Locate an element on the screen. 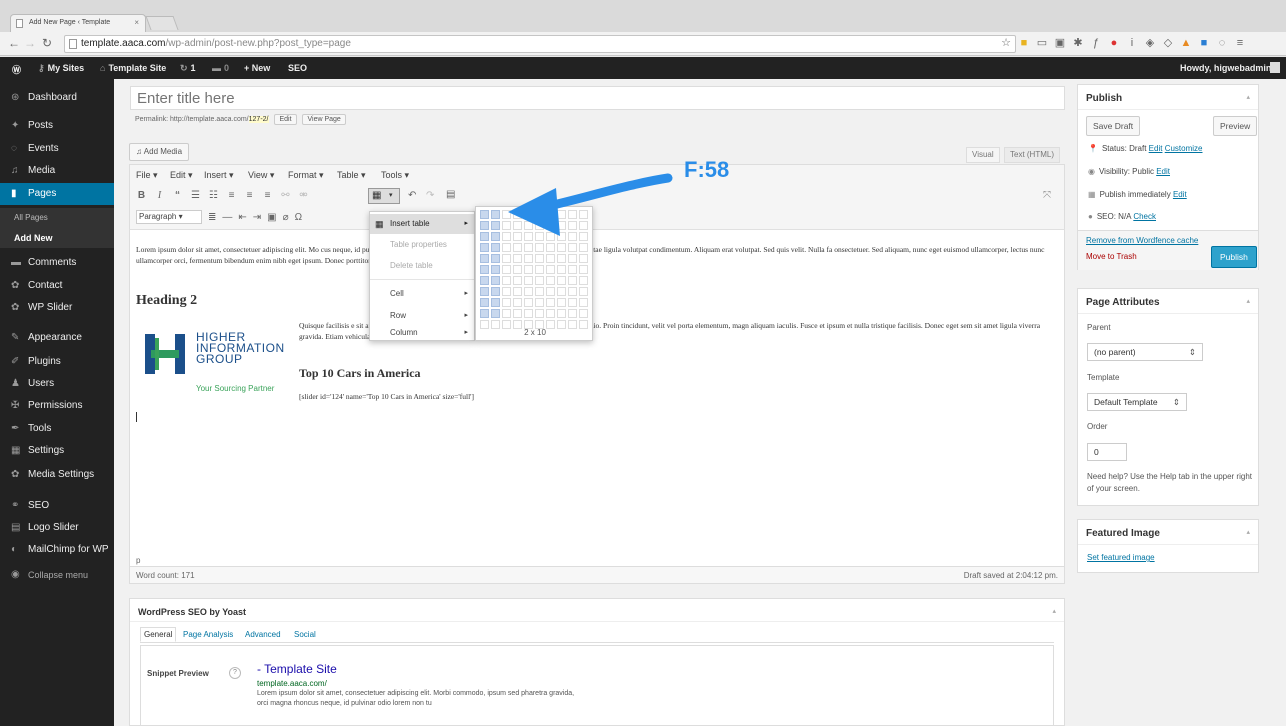 The width and height of the screenshot is (1286, 726). sidebar-item-permissions: ✠ Permissions is located at coordinates (57, 406).